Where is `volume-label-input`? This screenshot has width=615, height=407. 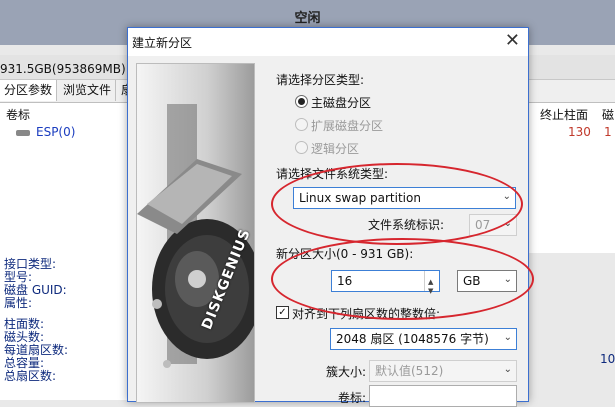 volume-label-input is located at coordinates (443, 396).